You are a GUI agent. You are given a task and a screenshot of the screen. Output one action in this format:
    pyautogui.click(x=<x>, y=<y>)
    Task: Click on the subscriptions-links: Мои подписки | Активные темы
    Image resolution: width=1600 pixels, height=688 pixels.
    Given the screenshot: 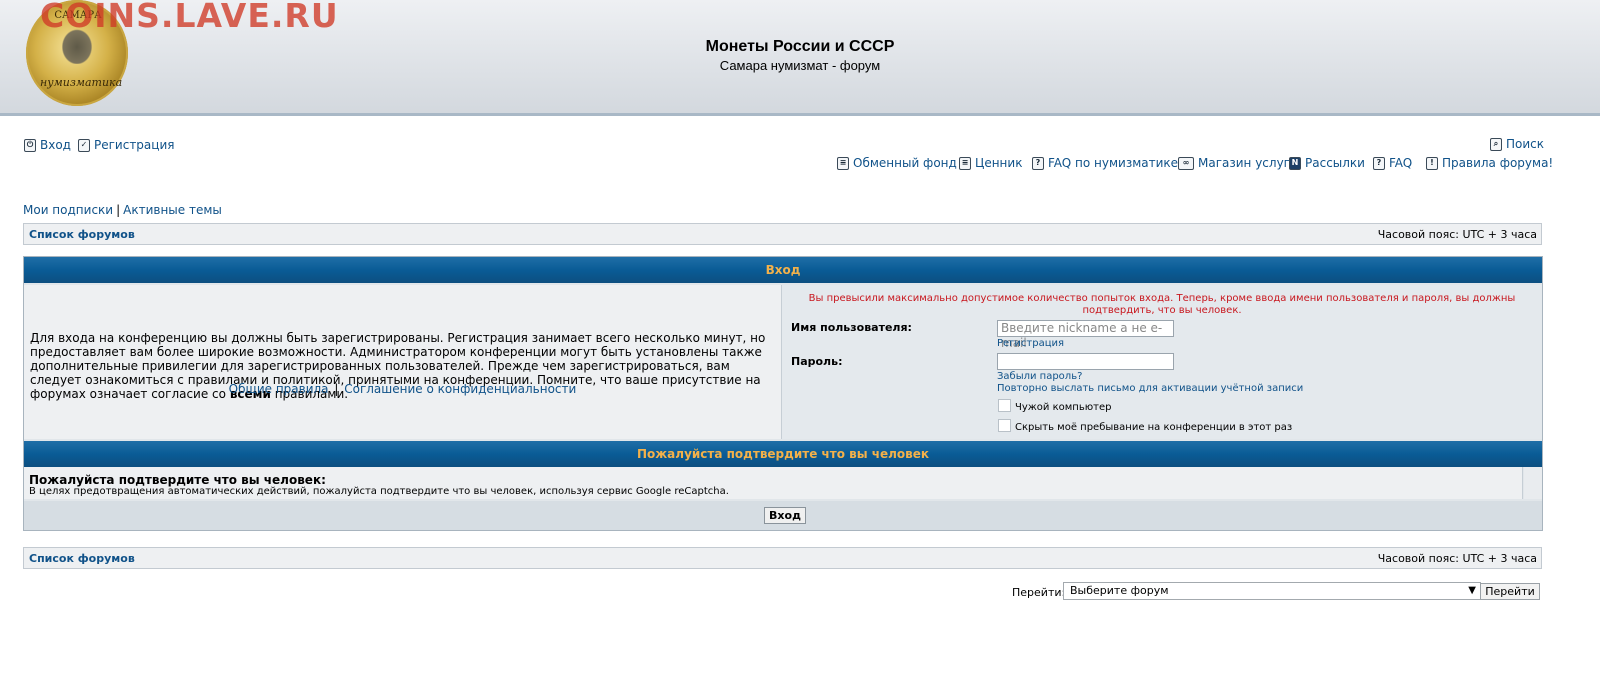 What is the action you would take?
    pyautogui.click(x=122, y=210)
    